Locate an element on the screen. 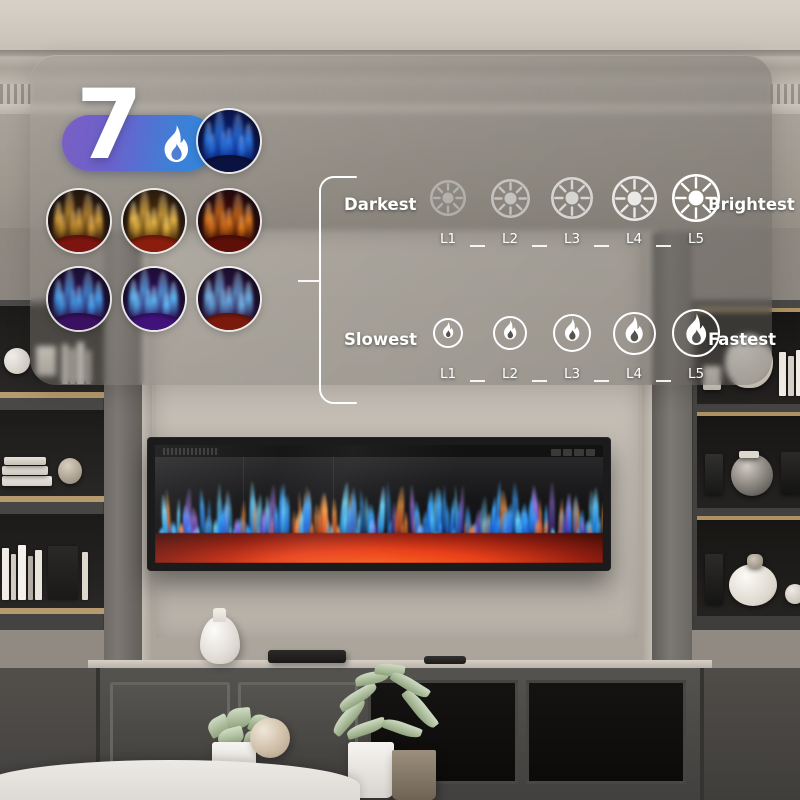  plant-pot-large-secondary is located at coordinates (414, 775).